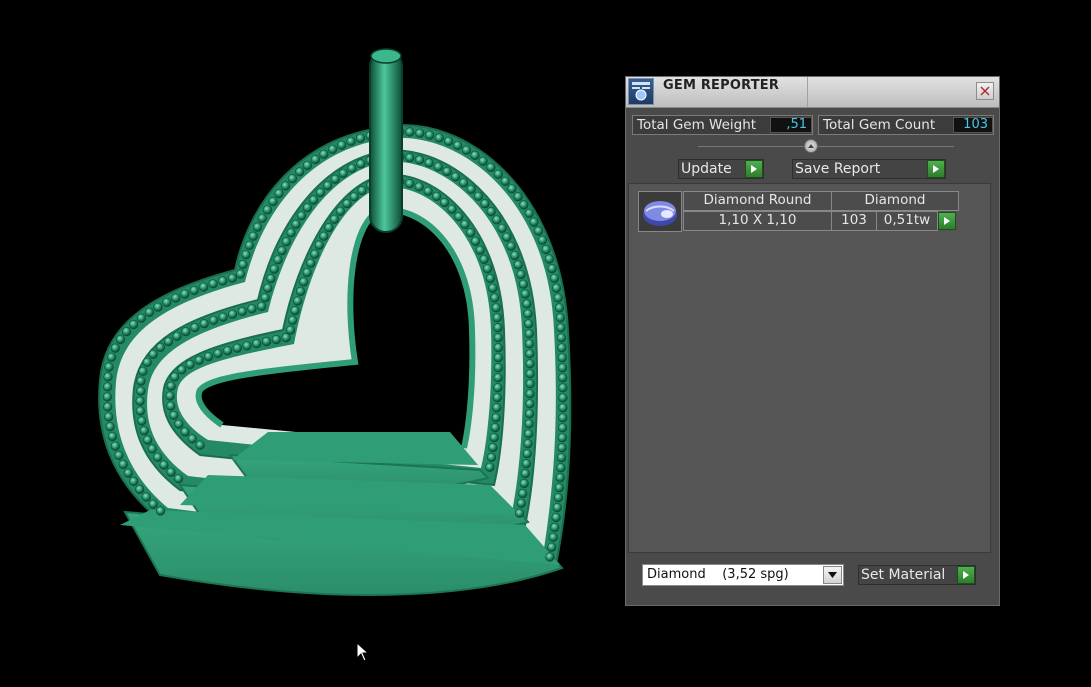 This screenshot has width=1091, height=687. What do you see at coordinates (811, 146) in the screenshot?
I see `splitter-handle` at bounding box center [811, 146].